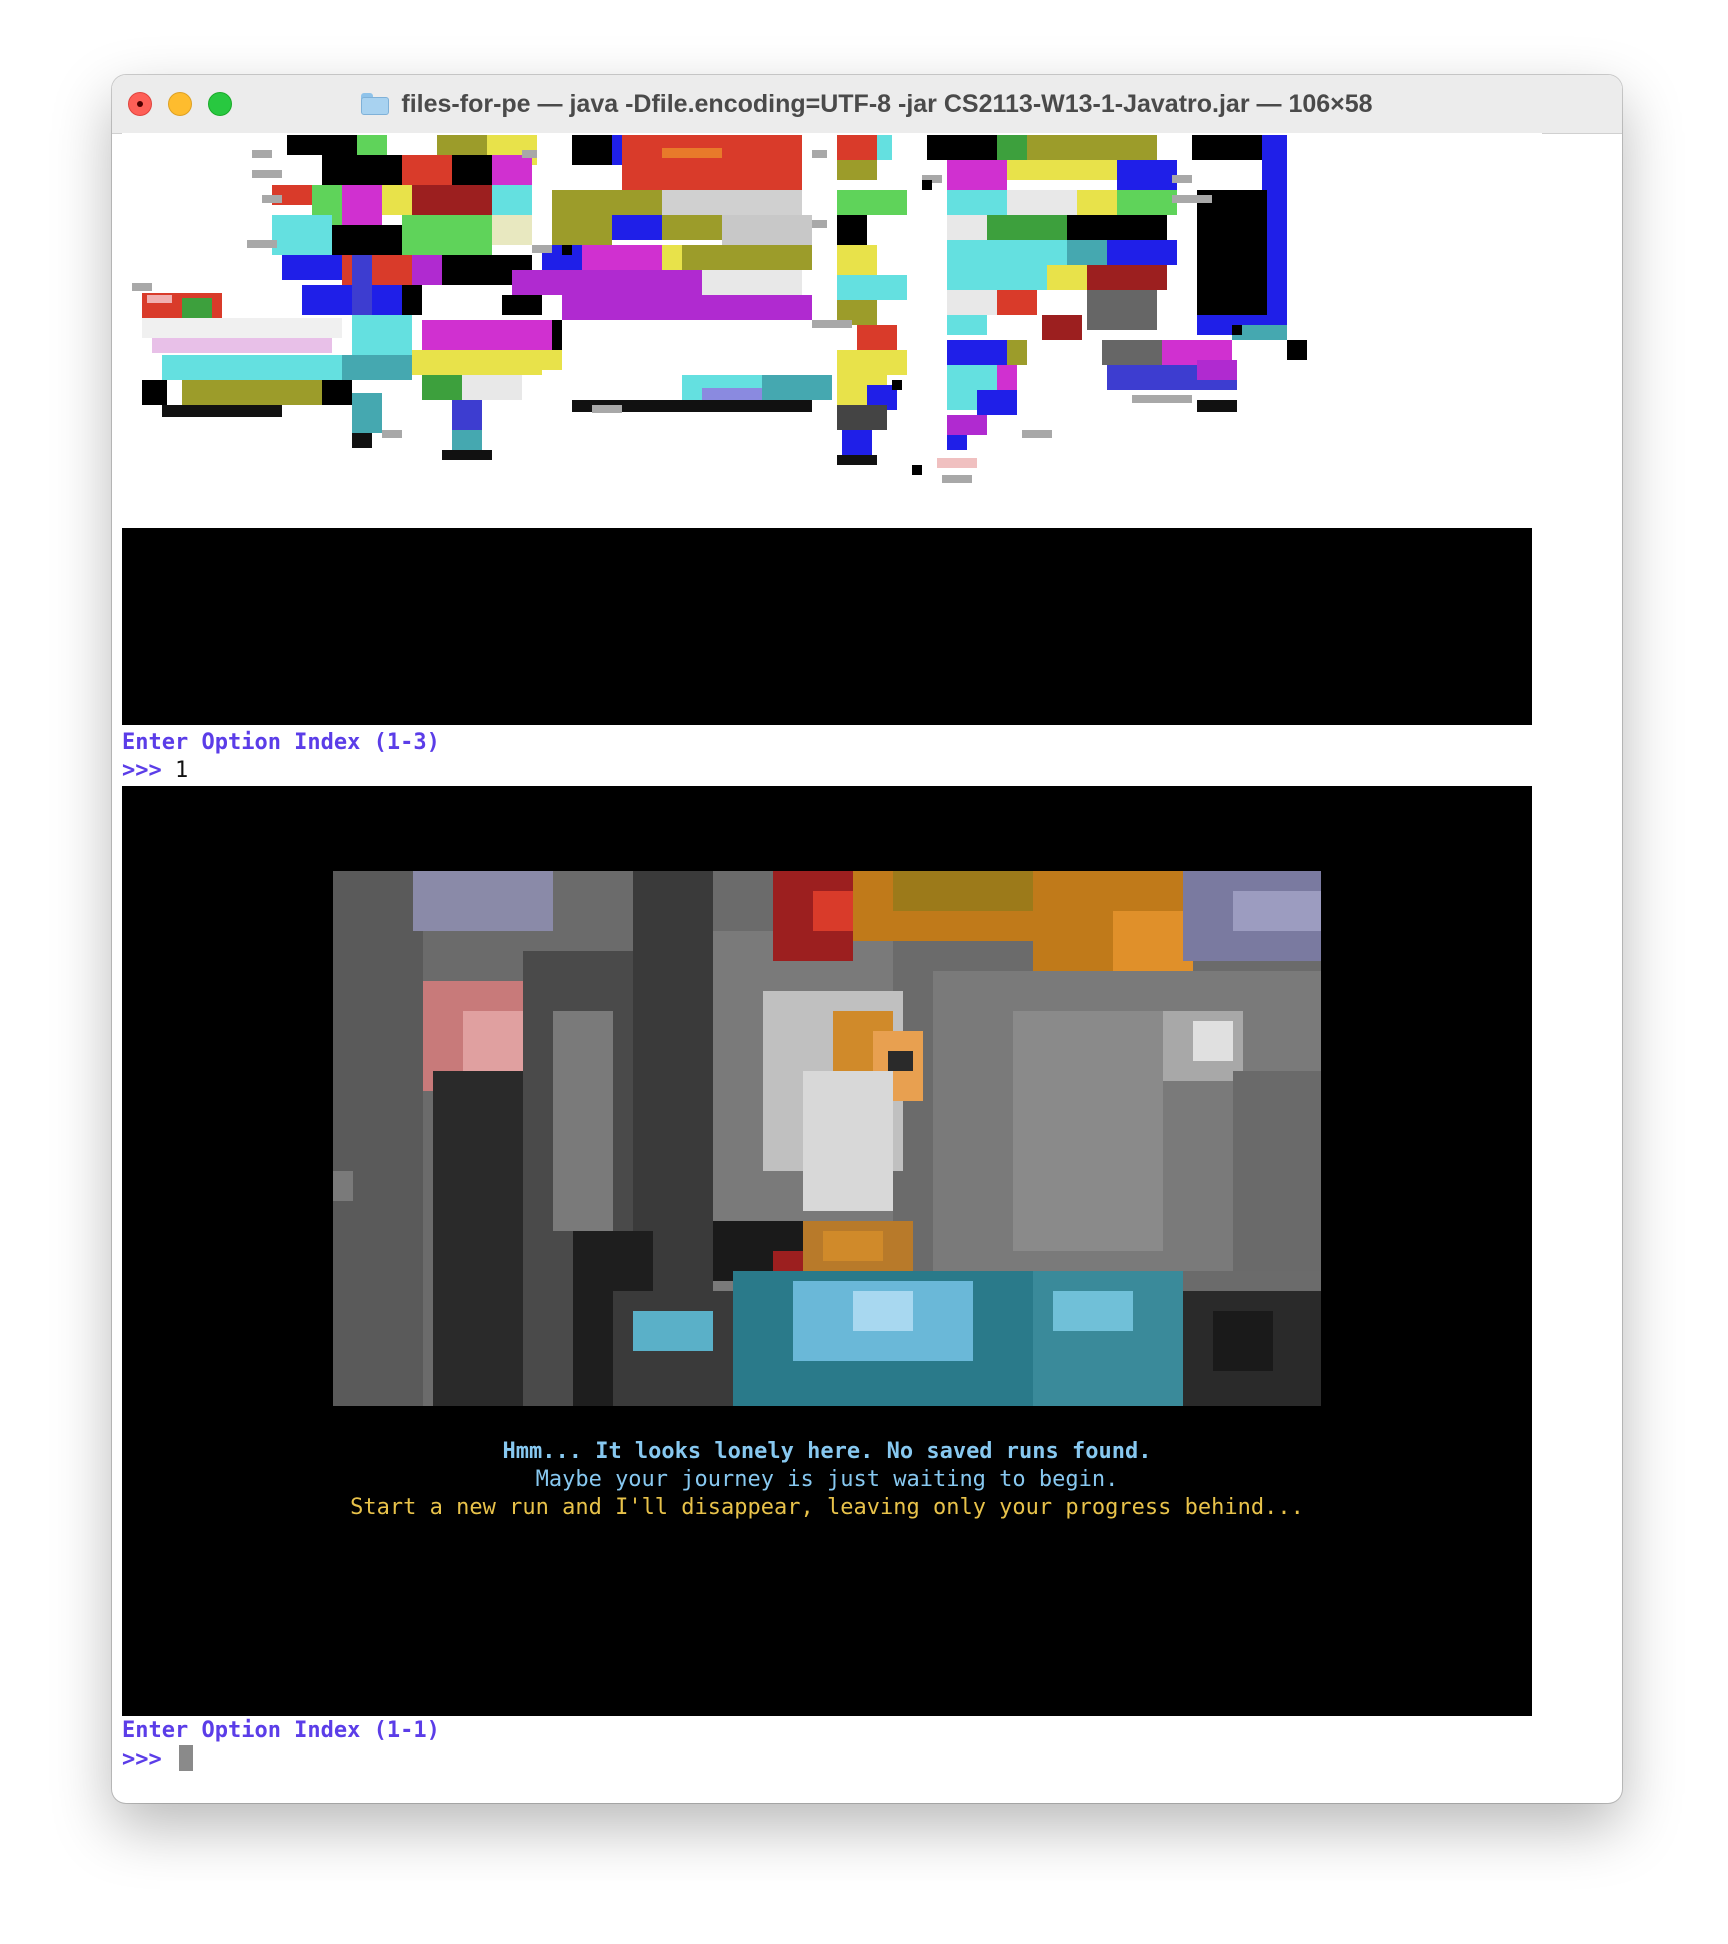 The width and height of the screenshot is (1728, 1944). What do you see at coordinates (182, 770) in the screenshot?
I see `typed-input-1: 1` at bounding box center [182, 770].